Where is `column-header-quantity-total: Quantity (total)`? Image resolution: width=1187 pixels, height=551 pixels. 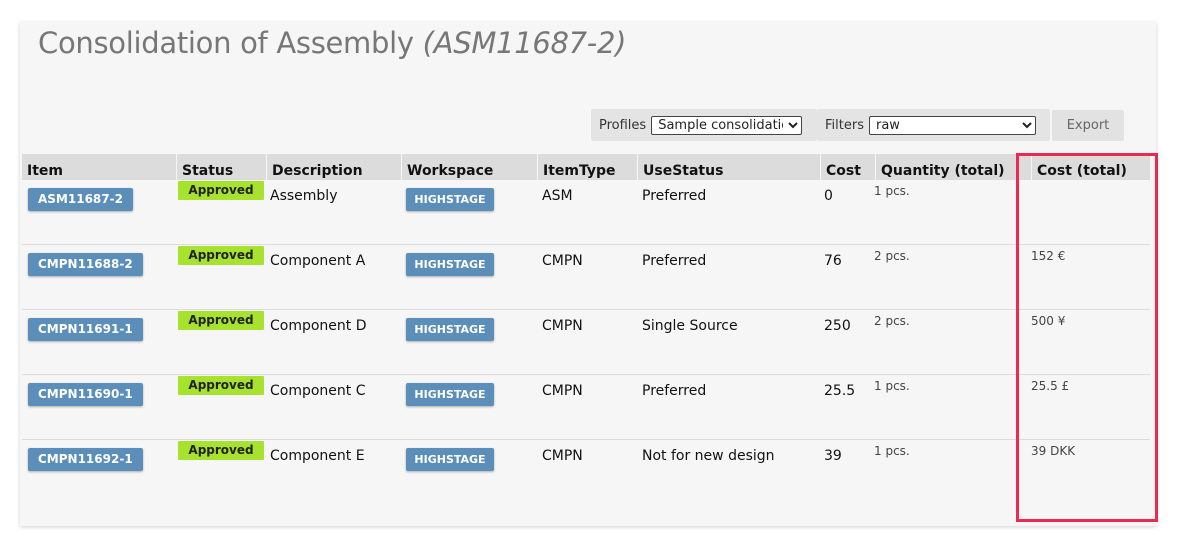 column-header-quantity-total: Quantity (total) is located at coordinates (953, 167).